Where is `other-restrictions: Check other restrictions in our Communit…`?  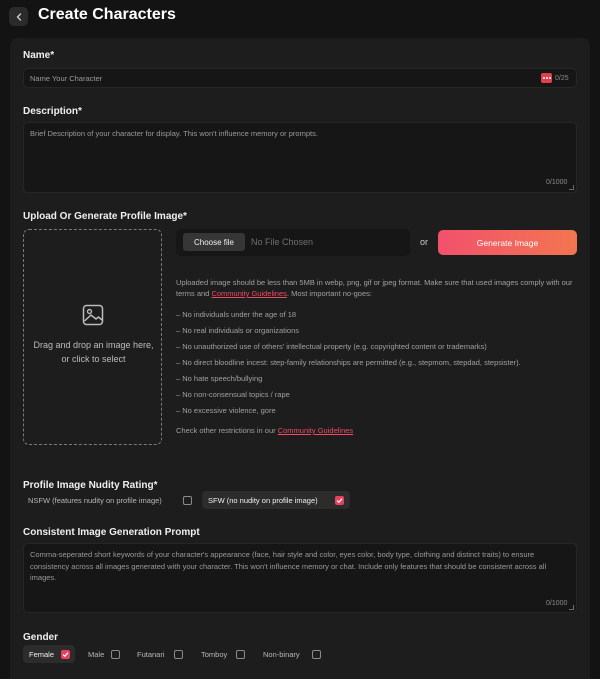 other-restrictions: Check other restrictions in our Communit… is located at coordinates (264, 430).